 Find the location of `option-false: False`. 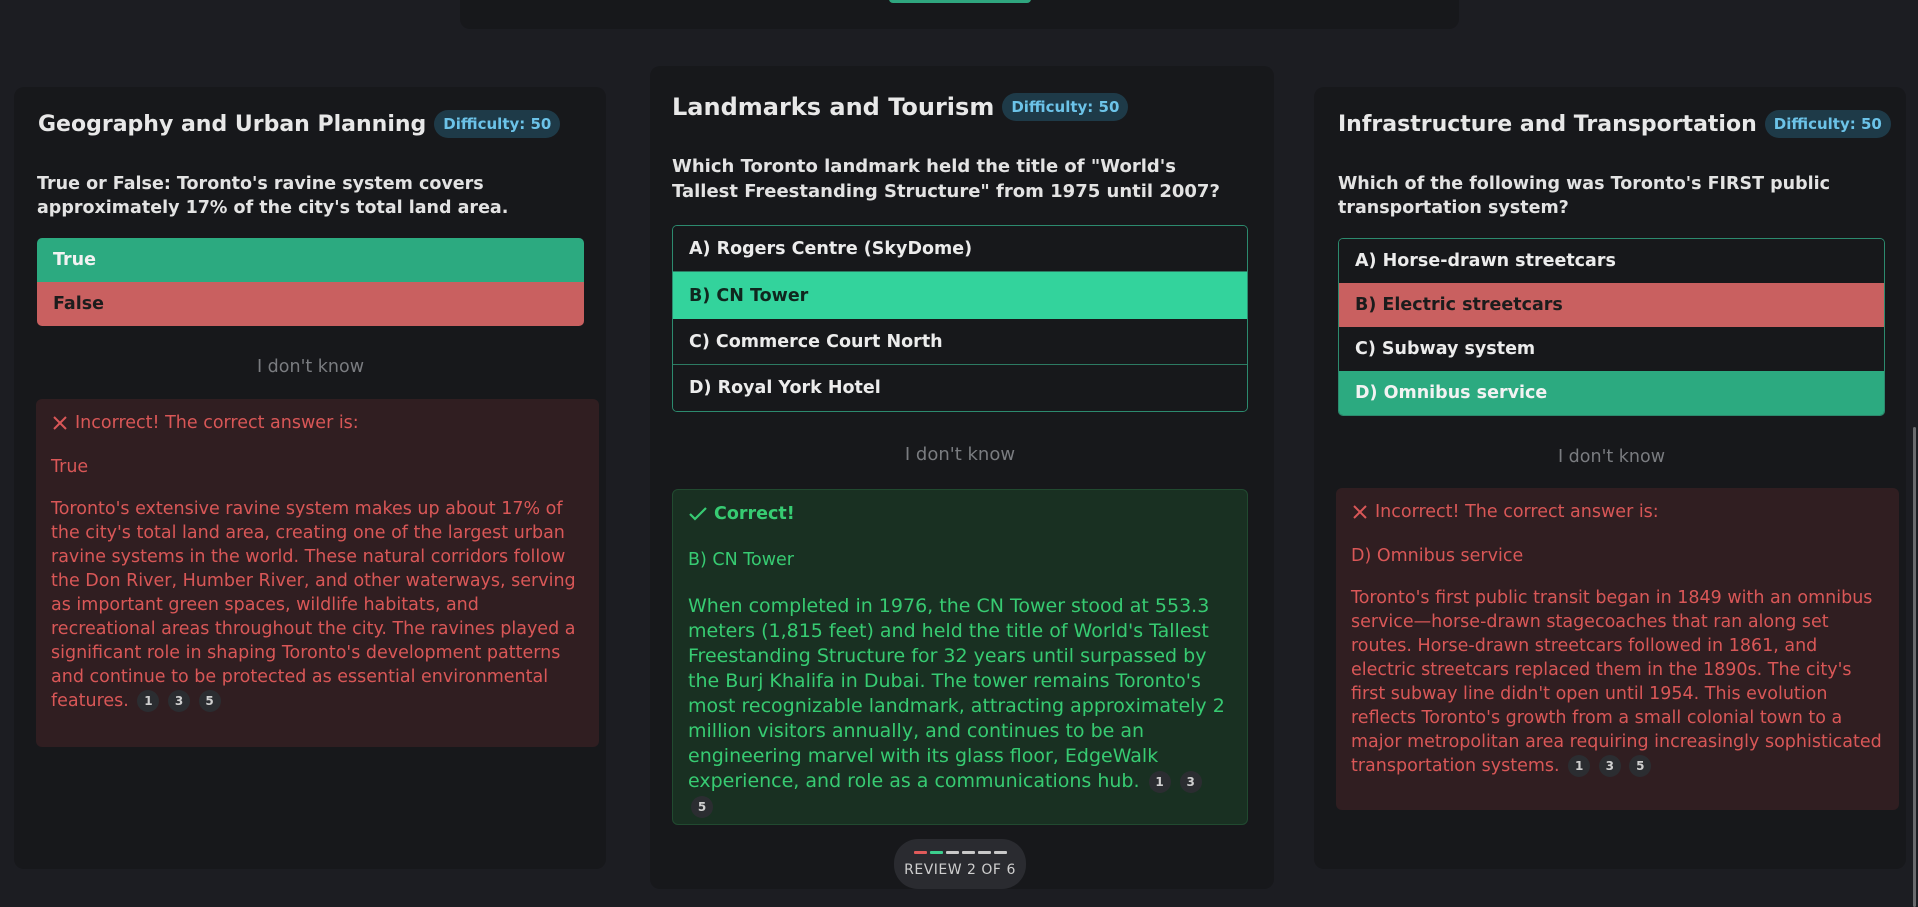

option-false: False is located at coordinates (310, 304).